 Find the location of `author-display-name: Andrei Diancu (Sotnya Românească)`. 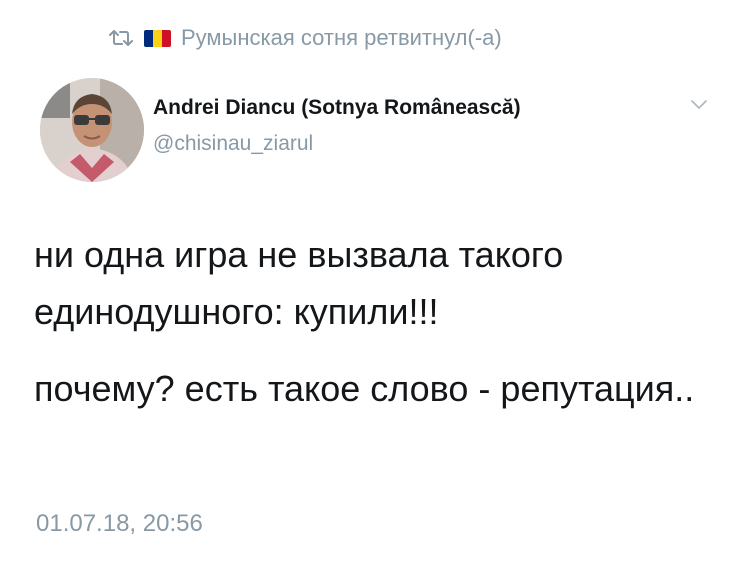

author-display-name: Andrei Diancu (Sotnya Românească) is located at coordinates (337, 108).